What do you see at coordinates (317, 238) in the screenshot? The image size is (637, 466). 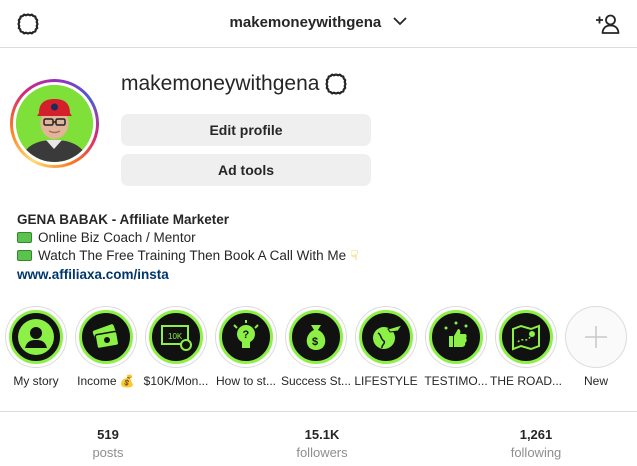 I see `bio-line-1: Online Biz Coach / Mentor` at bounding box center [317, 238].